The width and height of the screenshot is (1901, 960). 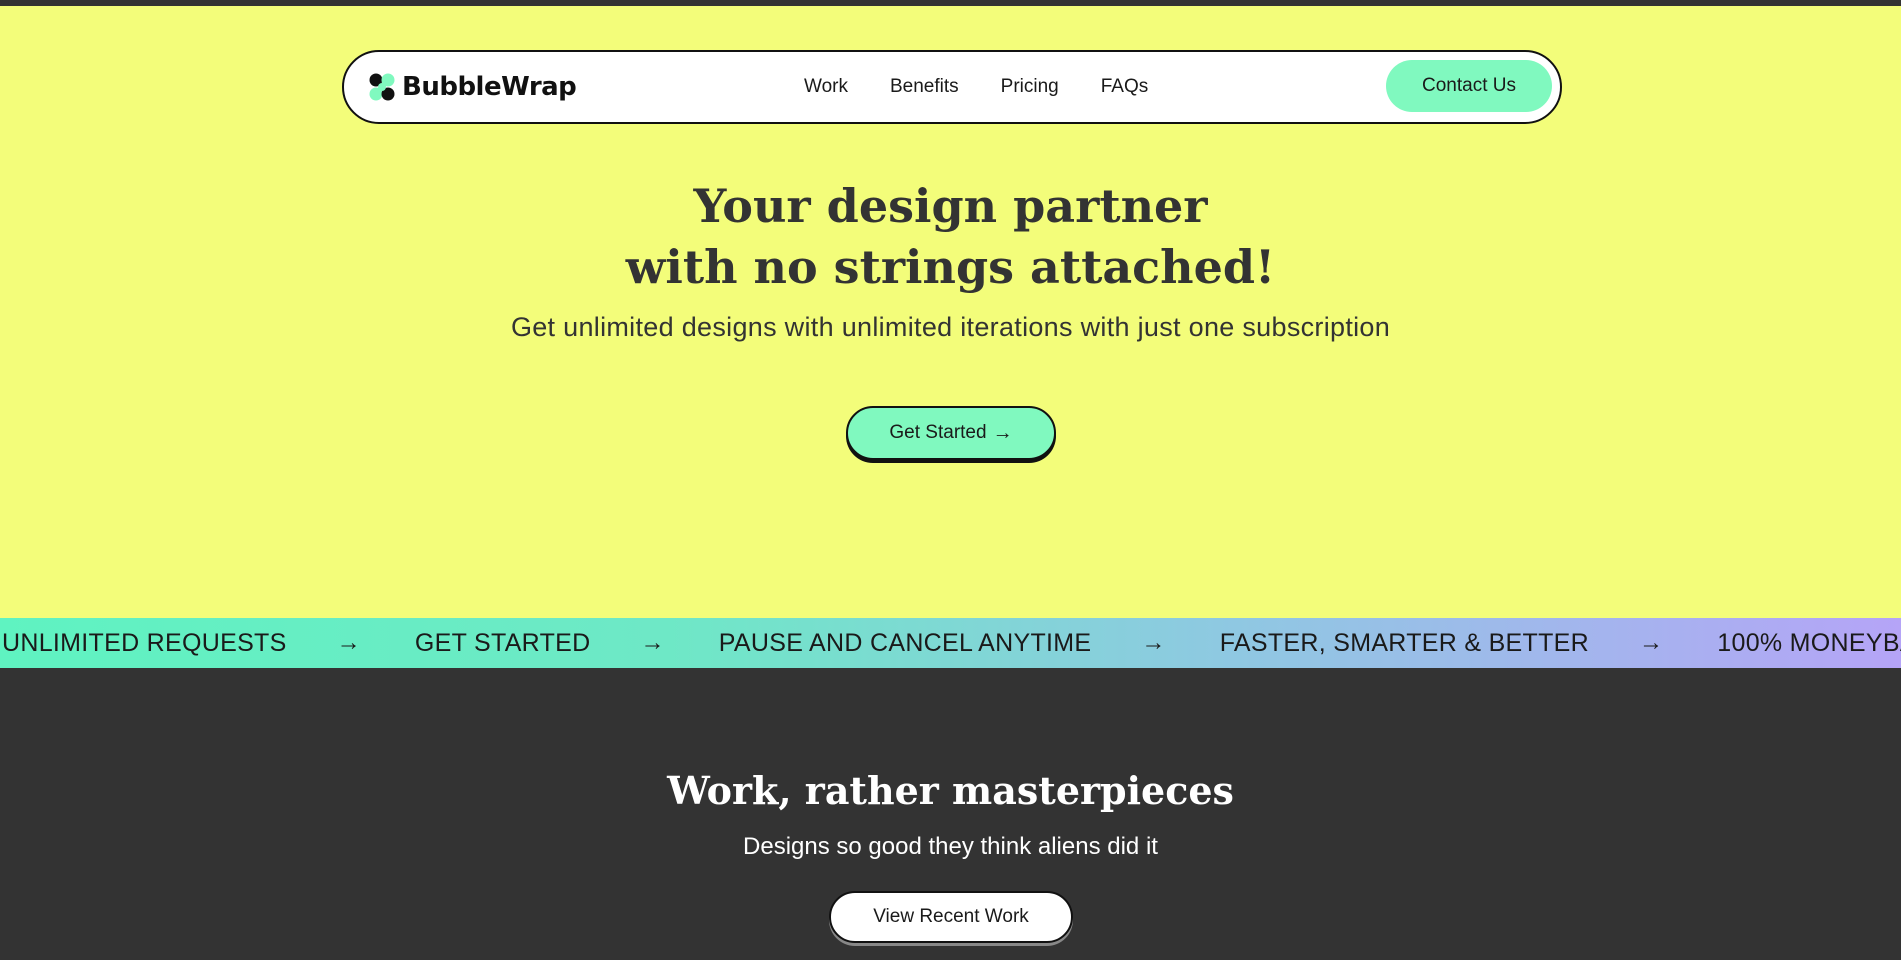 What do you see at coordinates (1125, 87) in the screenshot?
I see `nav-link-faqs: FAQs` at bounding box center [1125, 87].